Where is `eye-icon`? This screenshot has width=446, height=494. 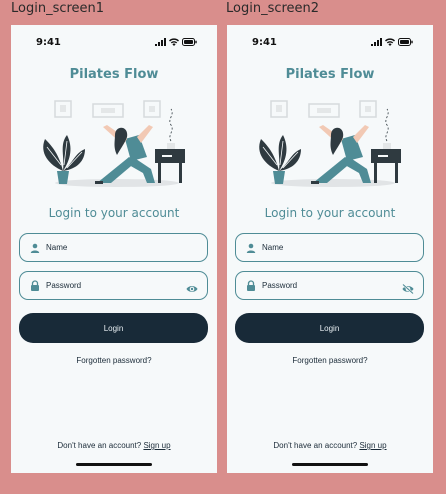
eye-icon is located at coordinates (192, 286).